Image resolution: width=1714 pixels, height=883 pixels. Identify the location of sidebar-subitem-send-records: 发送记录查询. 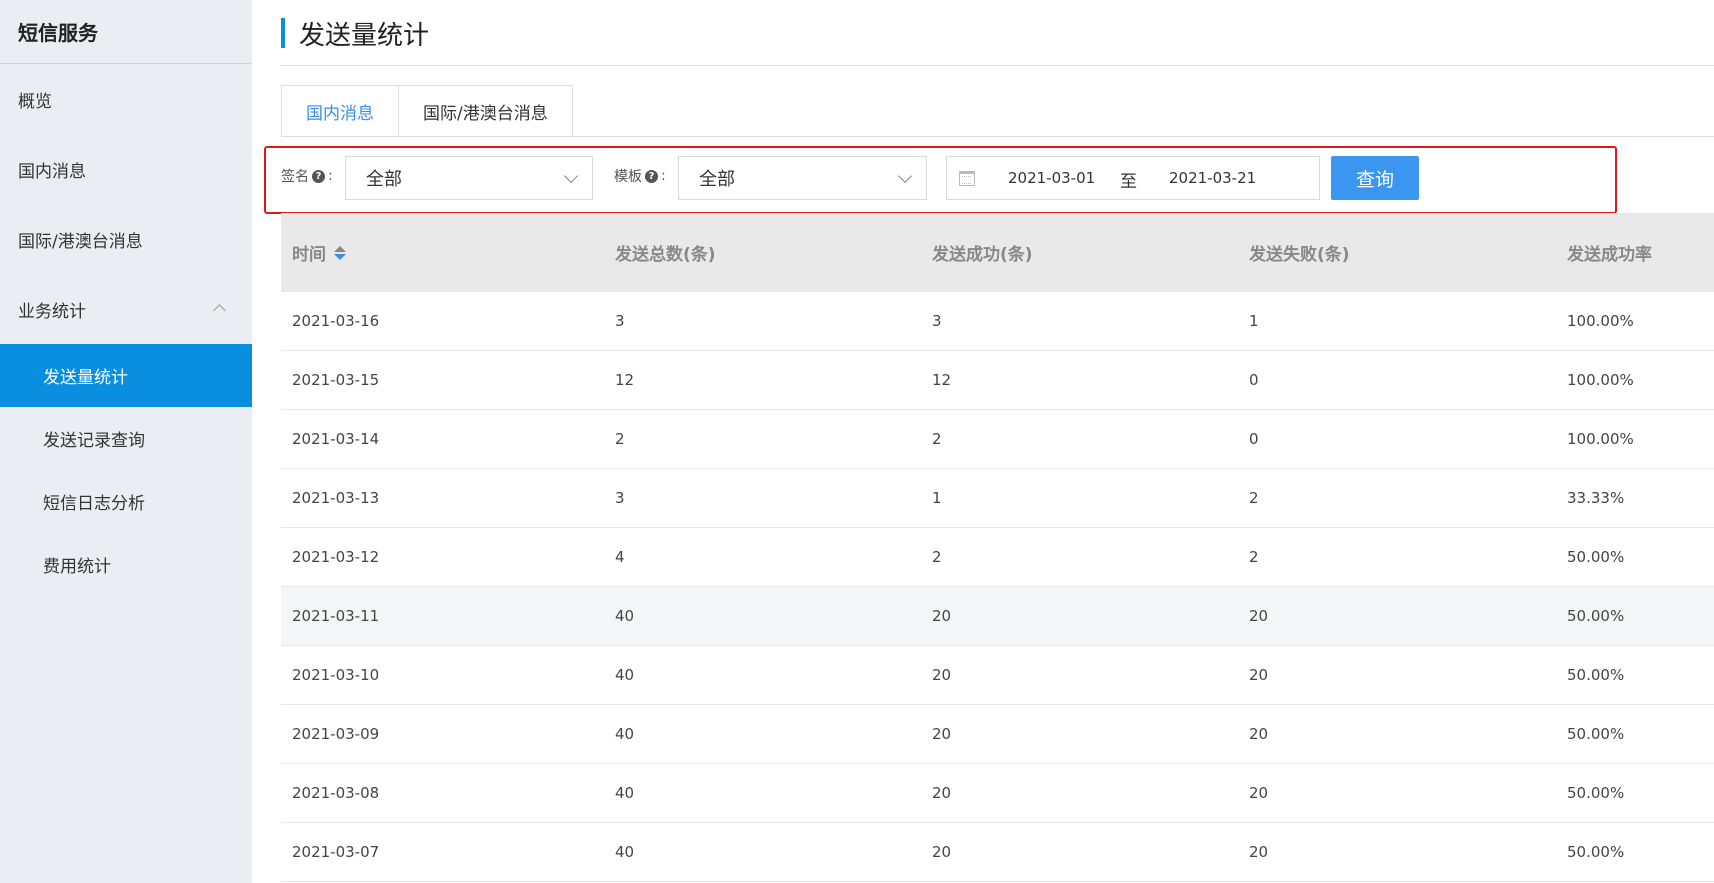
(126, 438).